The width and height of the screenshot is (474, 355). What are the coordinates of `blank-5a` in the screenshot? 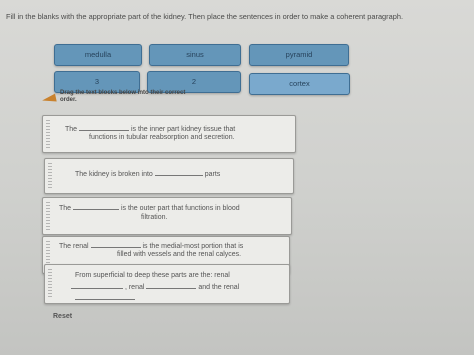 It's located at (97, 285).